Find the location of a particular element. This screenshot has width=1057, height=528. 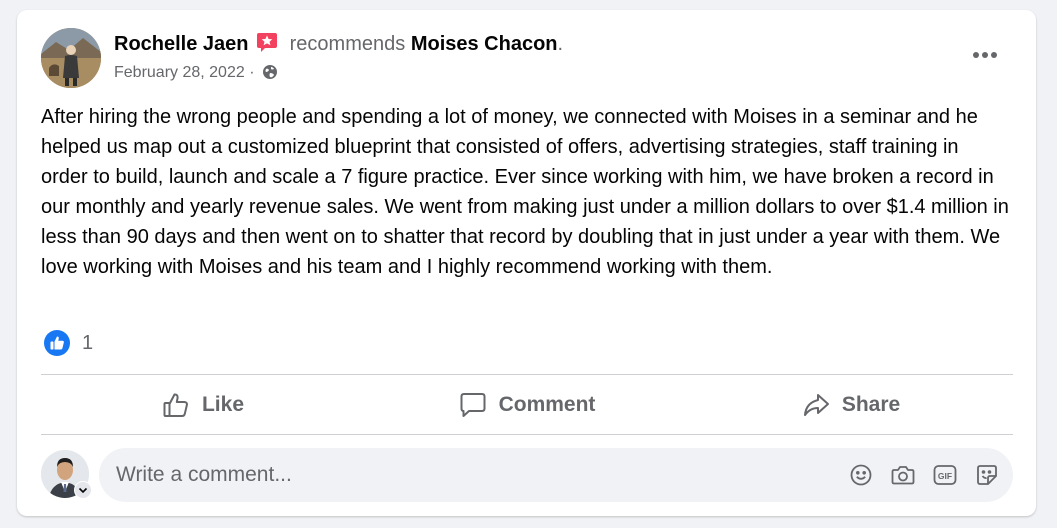

more-options-icon is located at coordinates (985, 55).